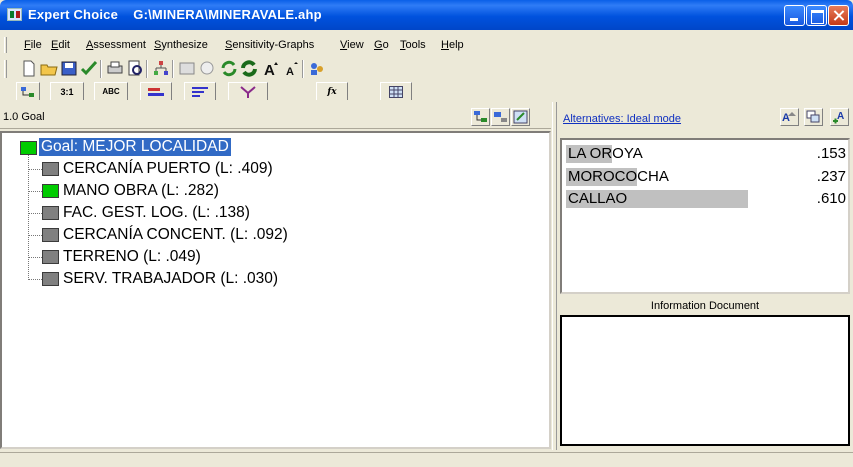 The width and height of the screenshot is (853, 467). I want to click on node-label: FAC. GEST. LOG. (L: .138), so click(156, 213).